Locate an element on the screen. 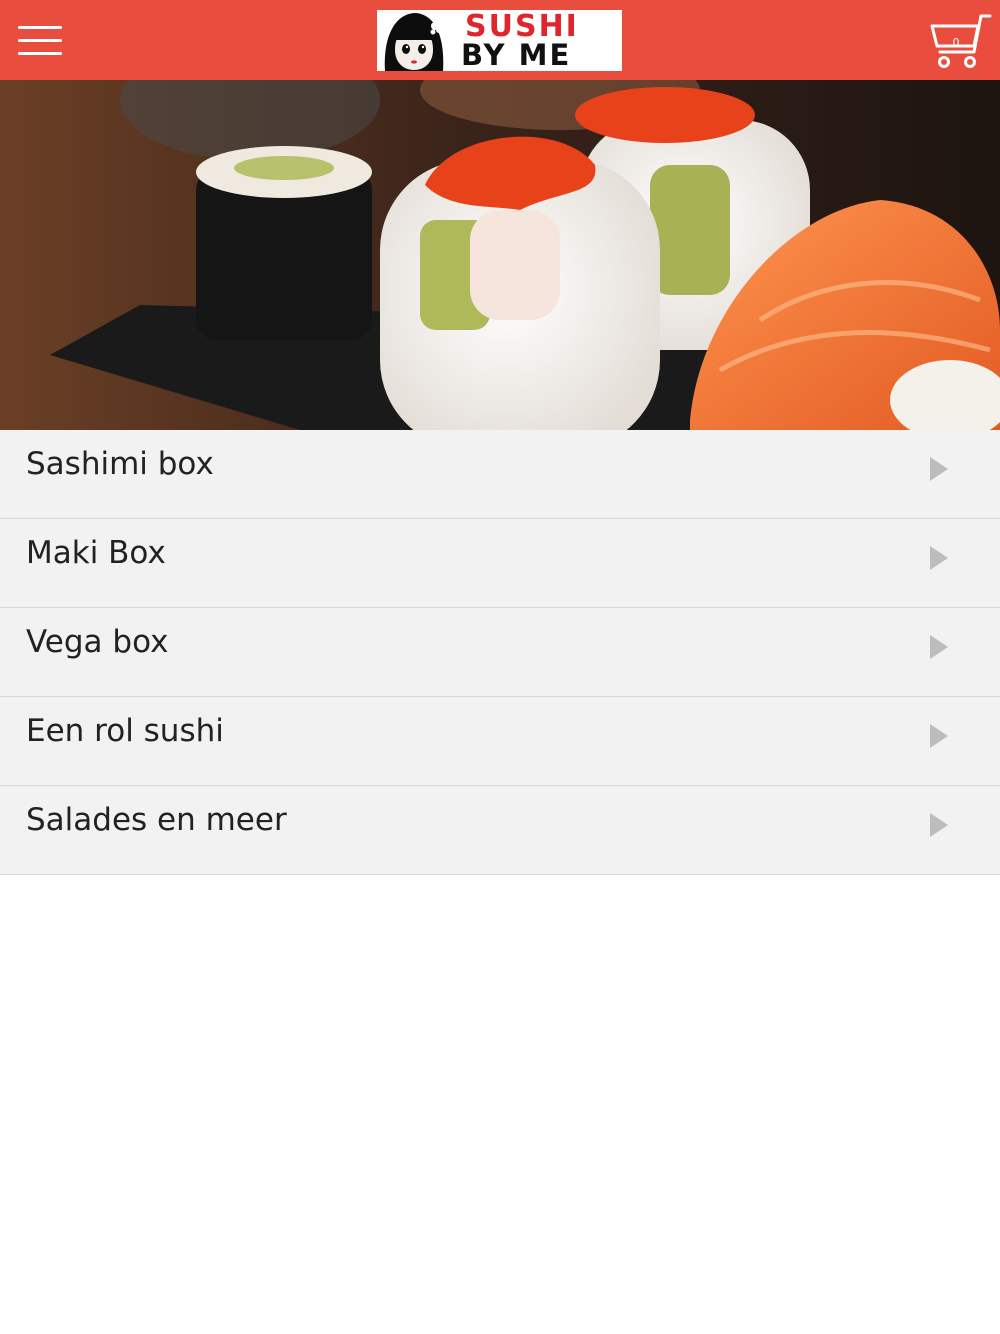 The width and height of the screenshot is (1000, 1334). menu-item-maki-box: Maki Box is located at coordinates (500, 563).